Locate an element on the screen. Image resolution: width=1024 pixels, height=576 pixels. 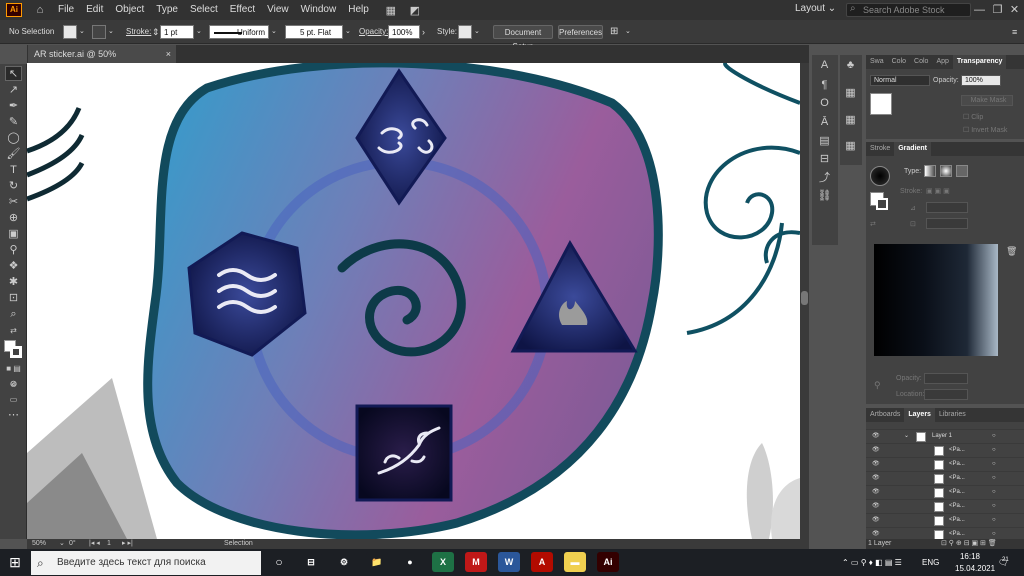
stroke-swatch is located at coordinates (99, 32).